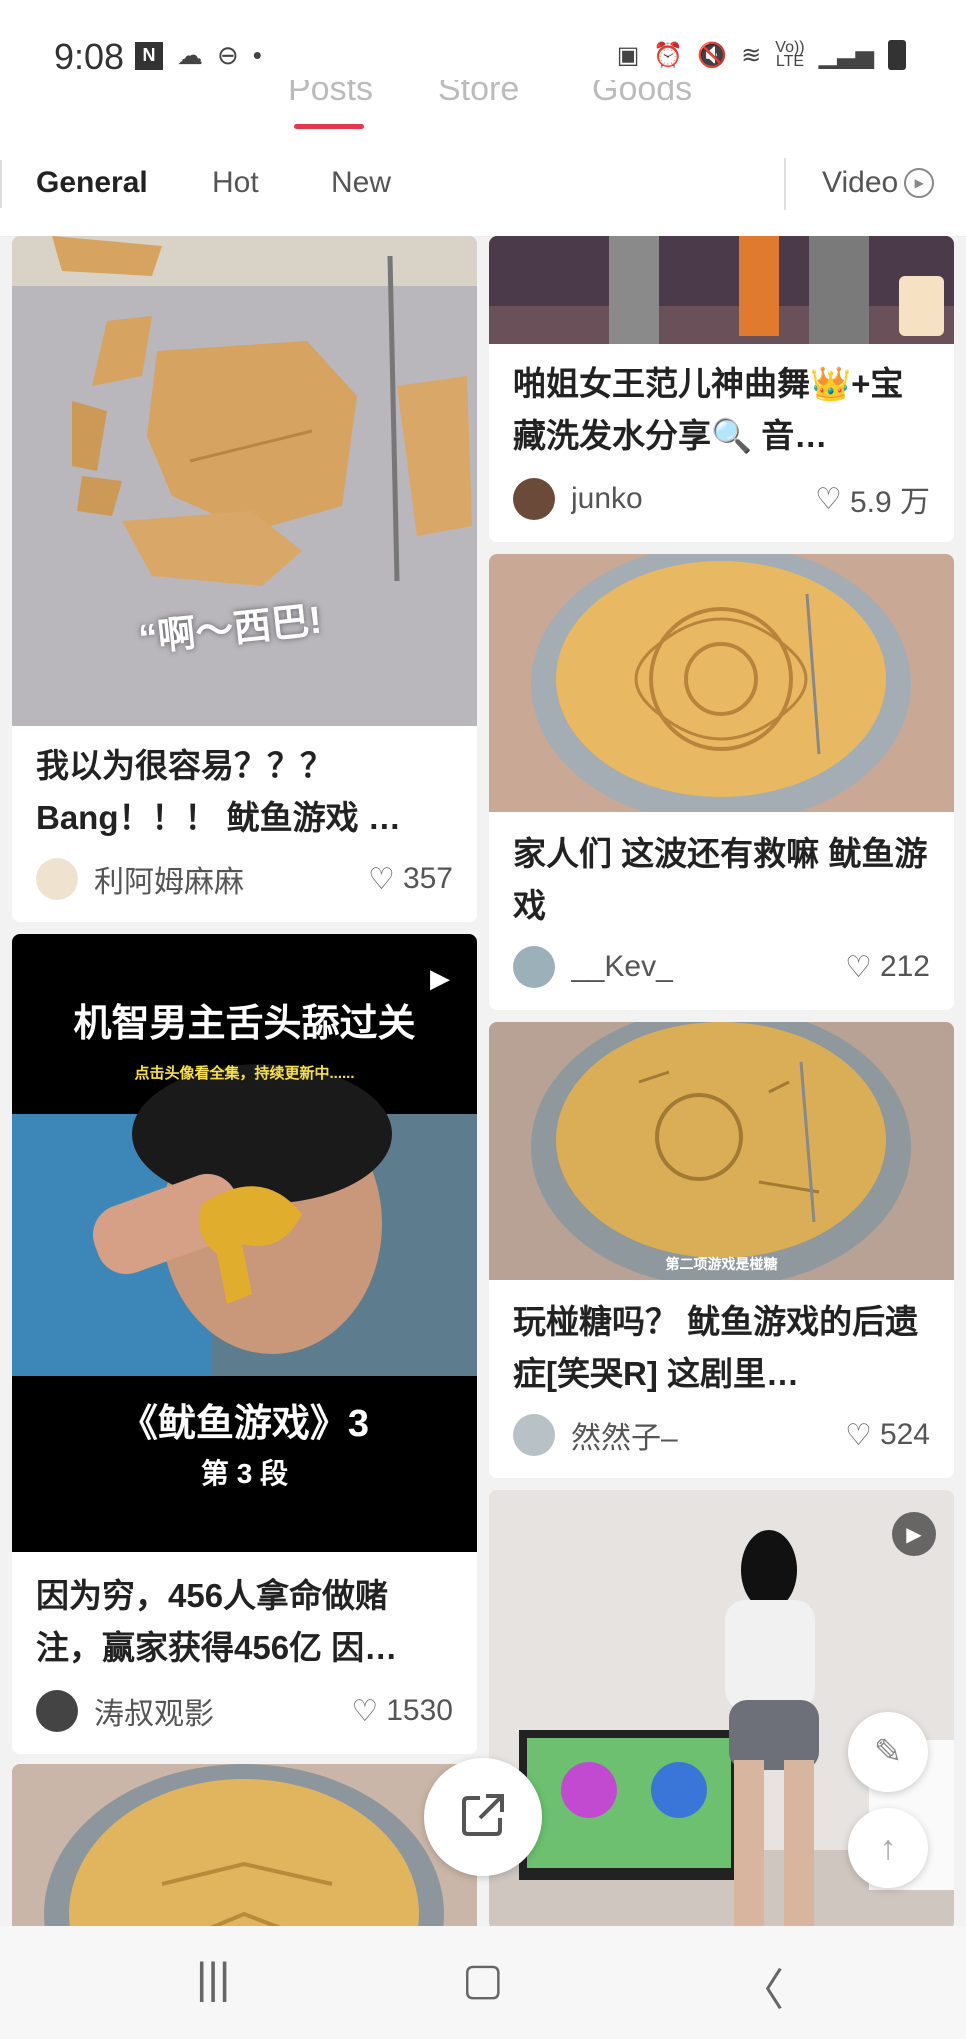 This screenshot has height=2039, width=966. I want to click on sub-tabs: General Hot New Video ▶, so click(483, 183).